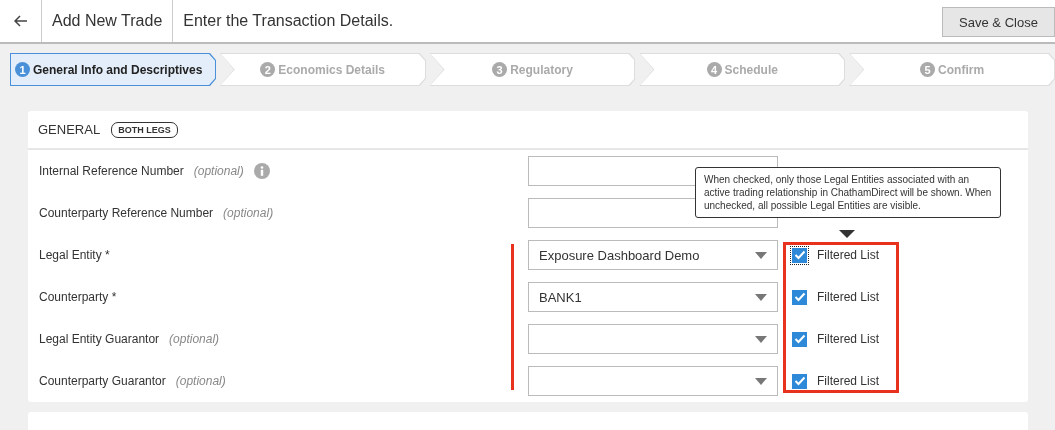 Image resolution: width=1055 pixels, height=430 pixels. Describe the element at coordinates (144, 129) in the screenshot. I see `both-legs-tag: BOTH LEGS` at that location.